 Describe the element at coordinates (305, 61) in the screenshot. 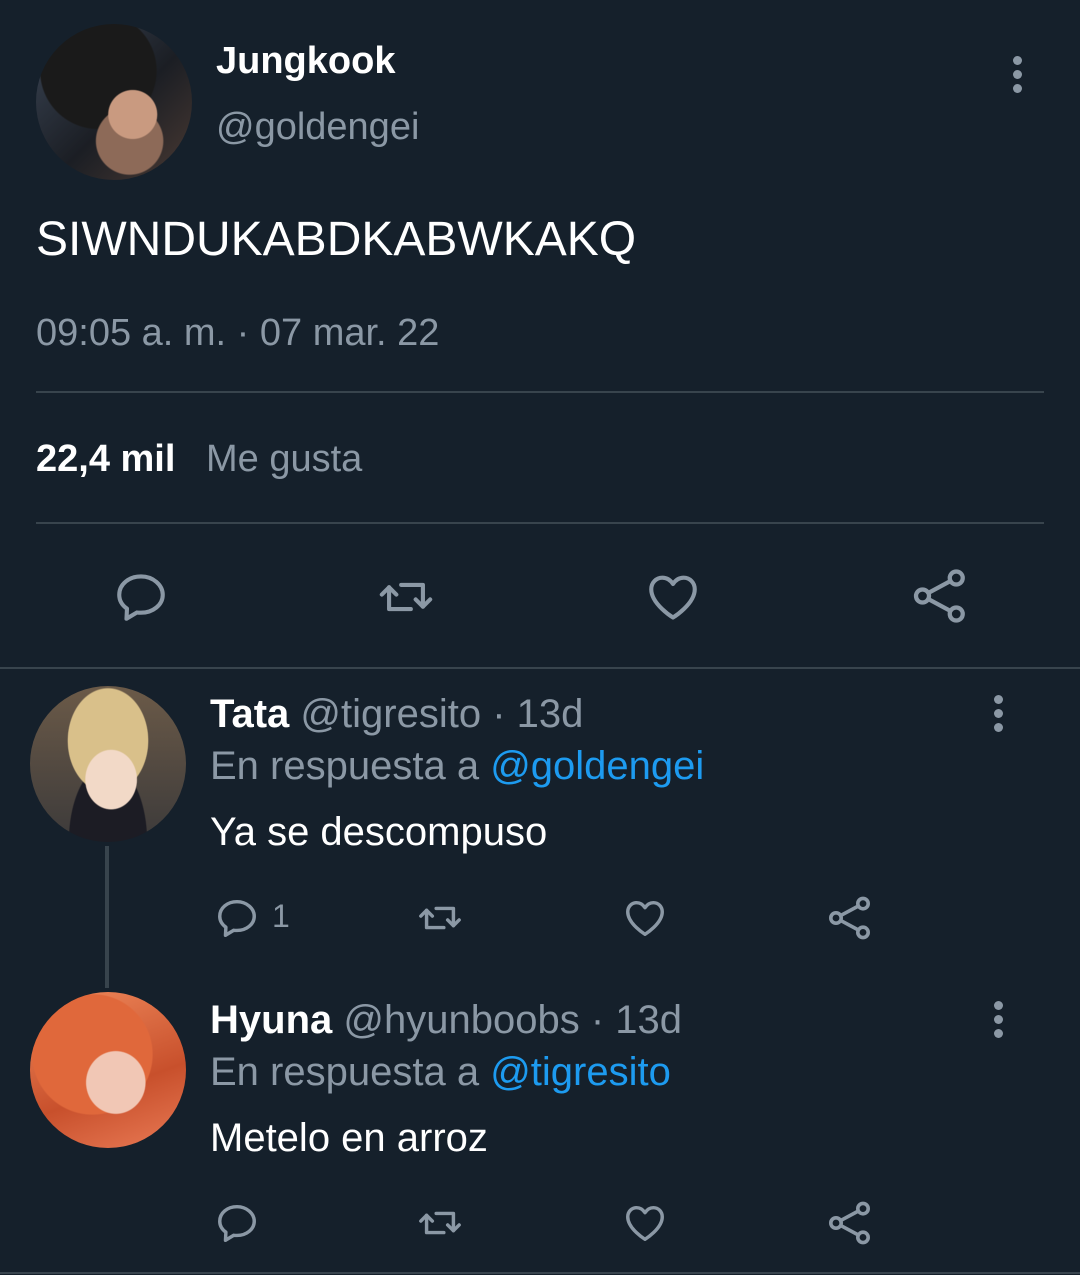

I see `display-name: Jungkook` at that location.